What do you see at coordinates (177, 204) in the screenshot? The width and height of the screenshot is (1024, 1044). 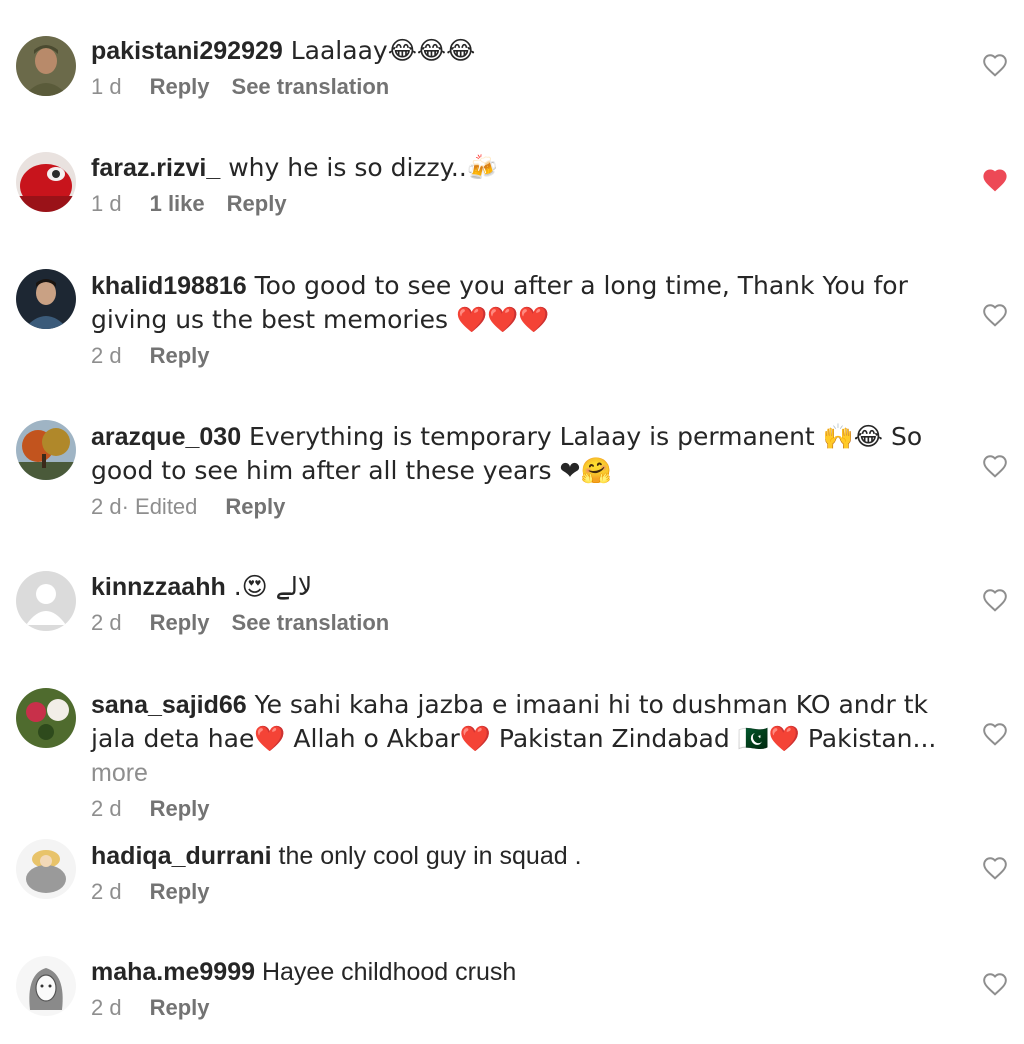 I see `likes-count: 1 like` at bounding box center [177, 204].